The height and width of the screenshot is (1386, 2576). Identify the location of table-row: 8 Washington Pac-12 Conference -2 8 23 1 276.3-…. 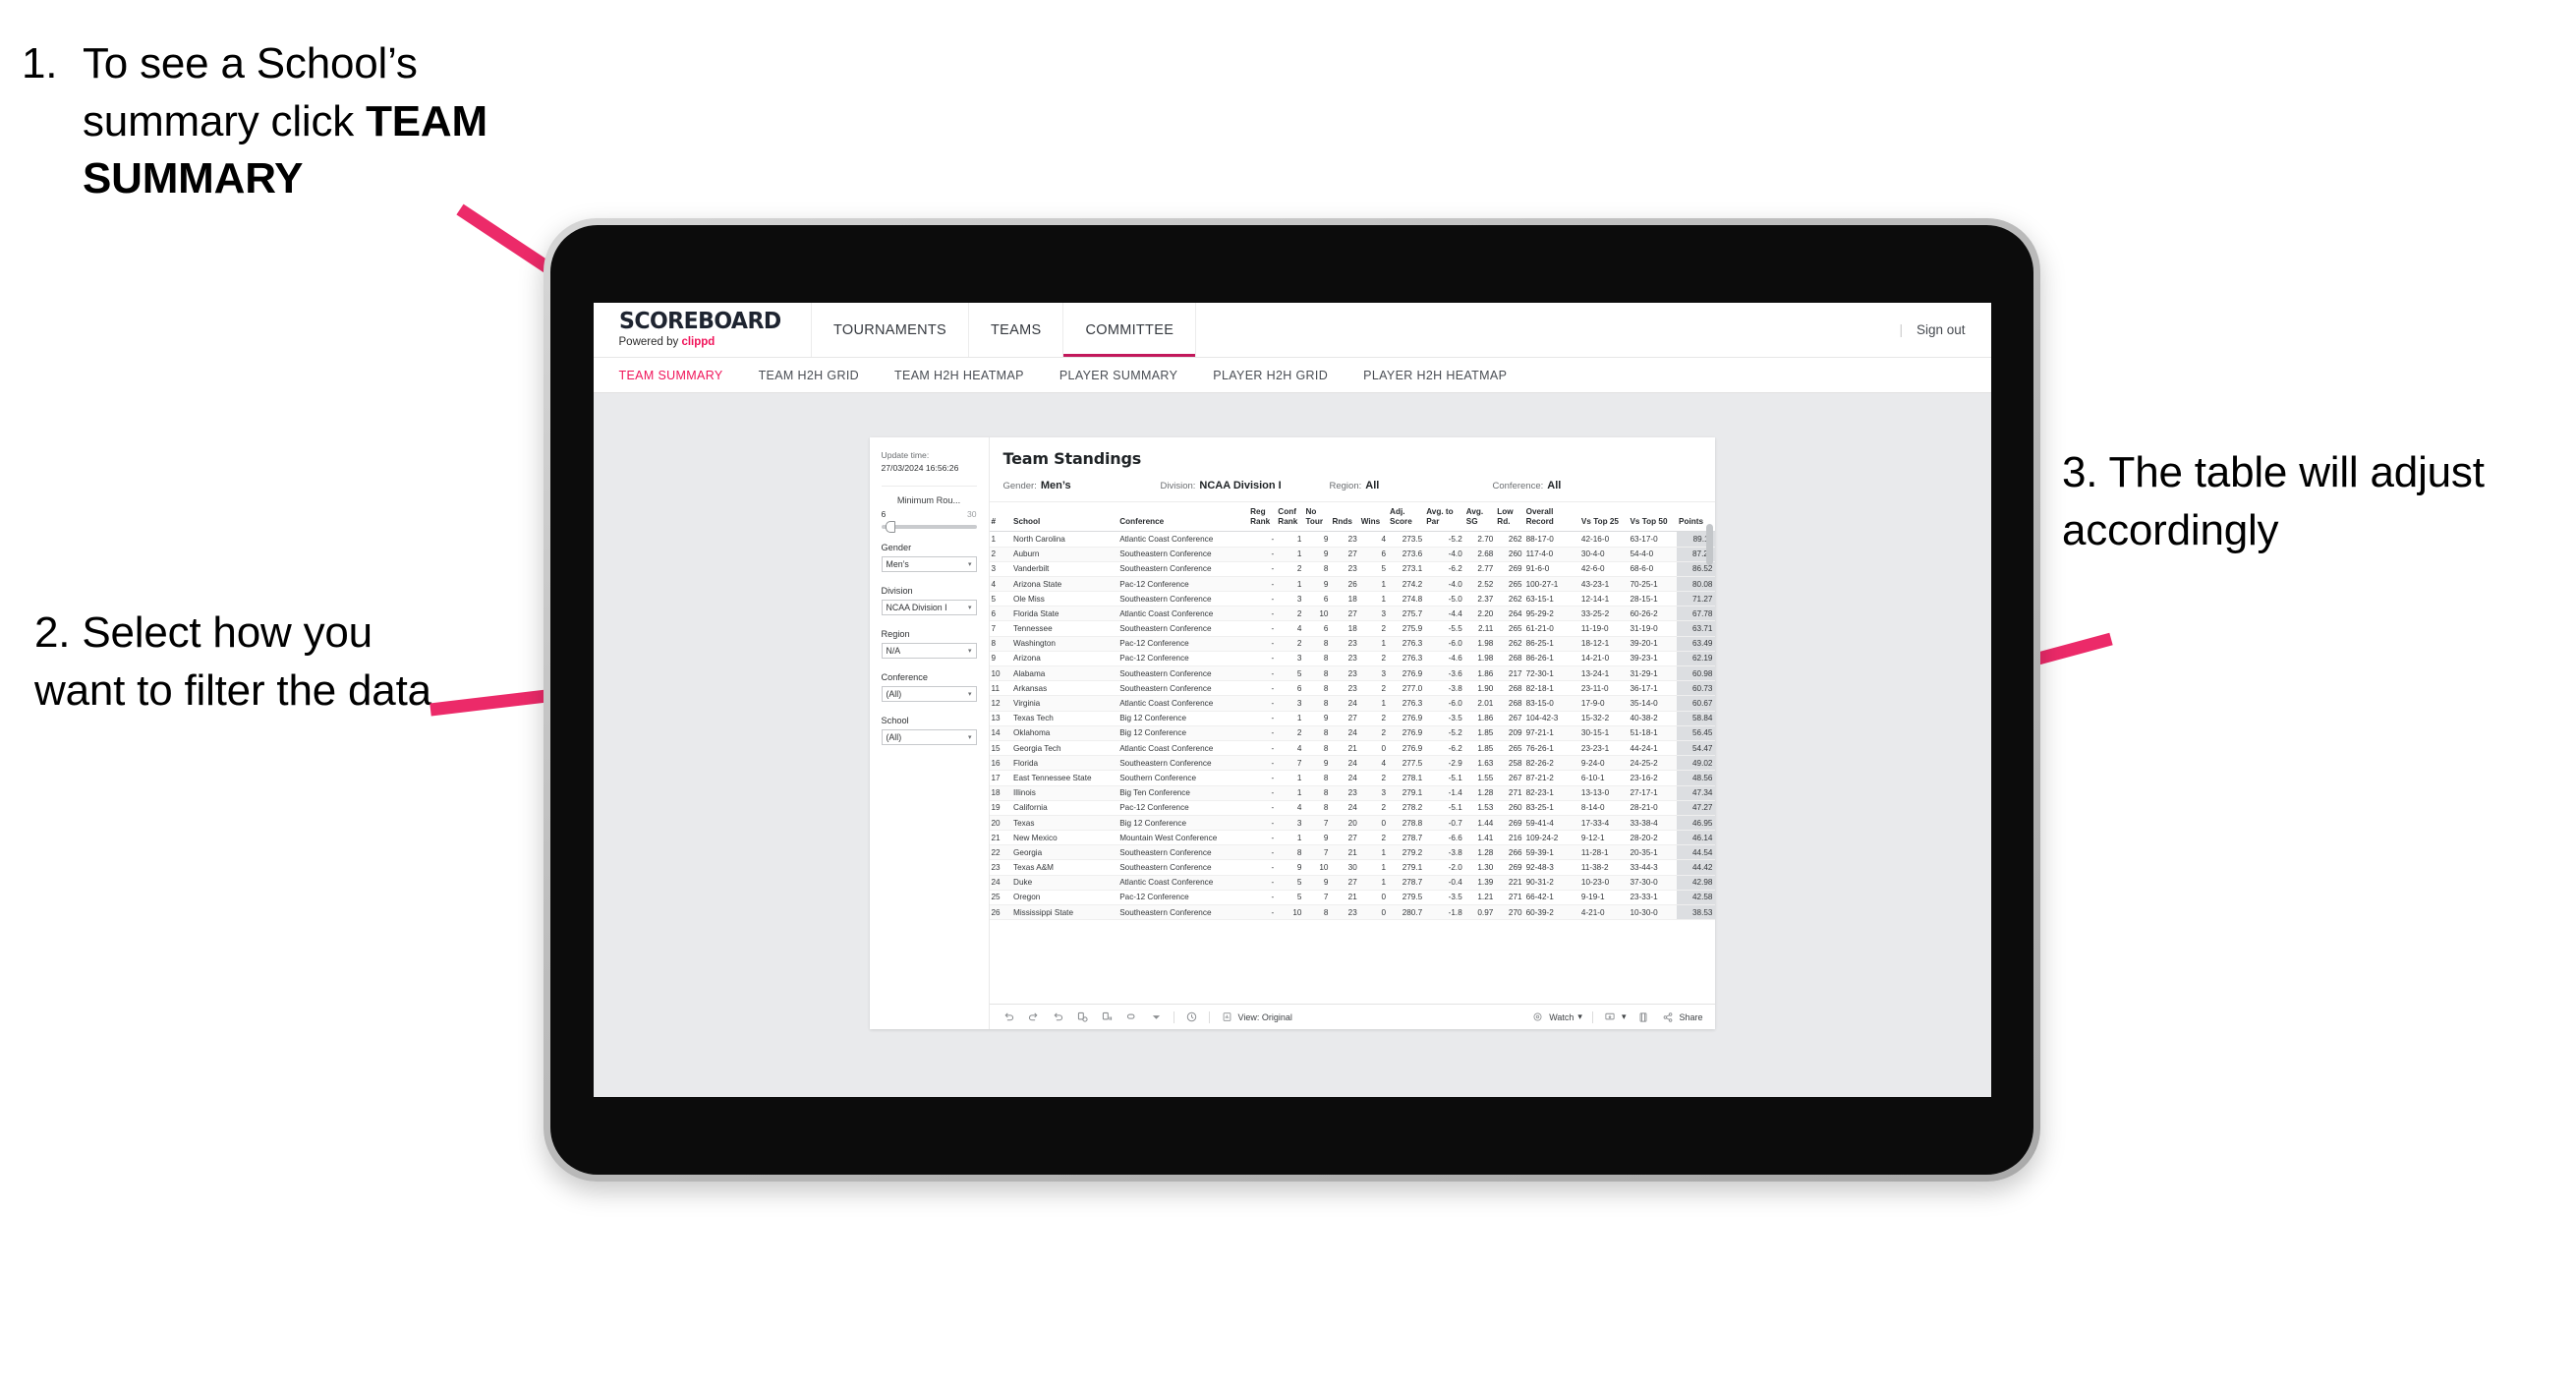
(1352, 644).